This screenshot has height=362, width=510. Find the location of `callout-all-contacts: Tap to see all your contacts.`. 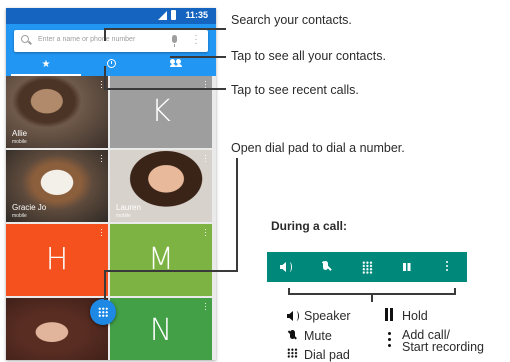

callout-all-contacts: Tap to see all your contacts. is located at coordinates (308, 56).